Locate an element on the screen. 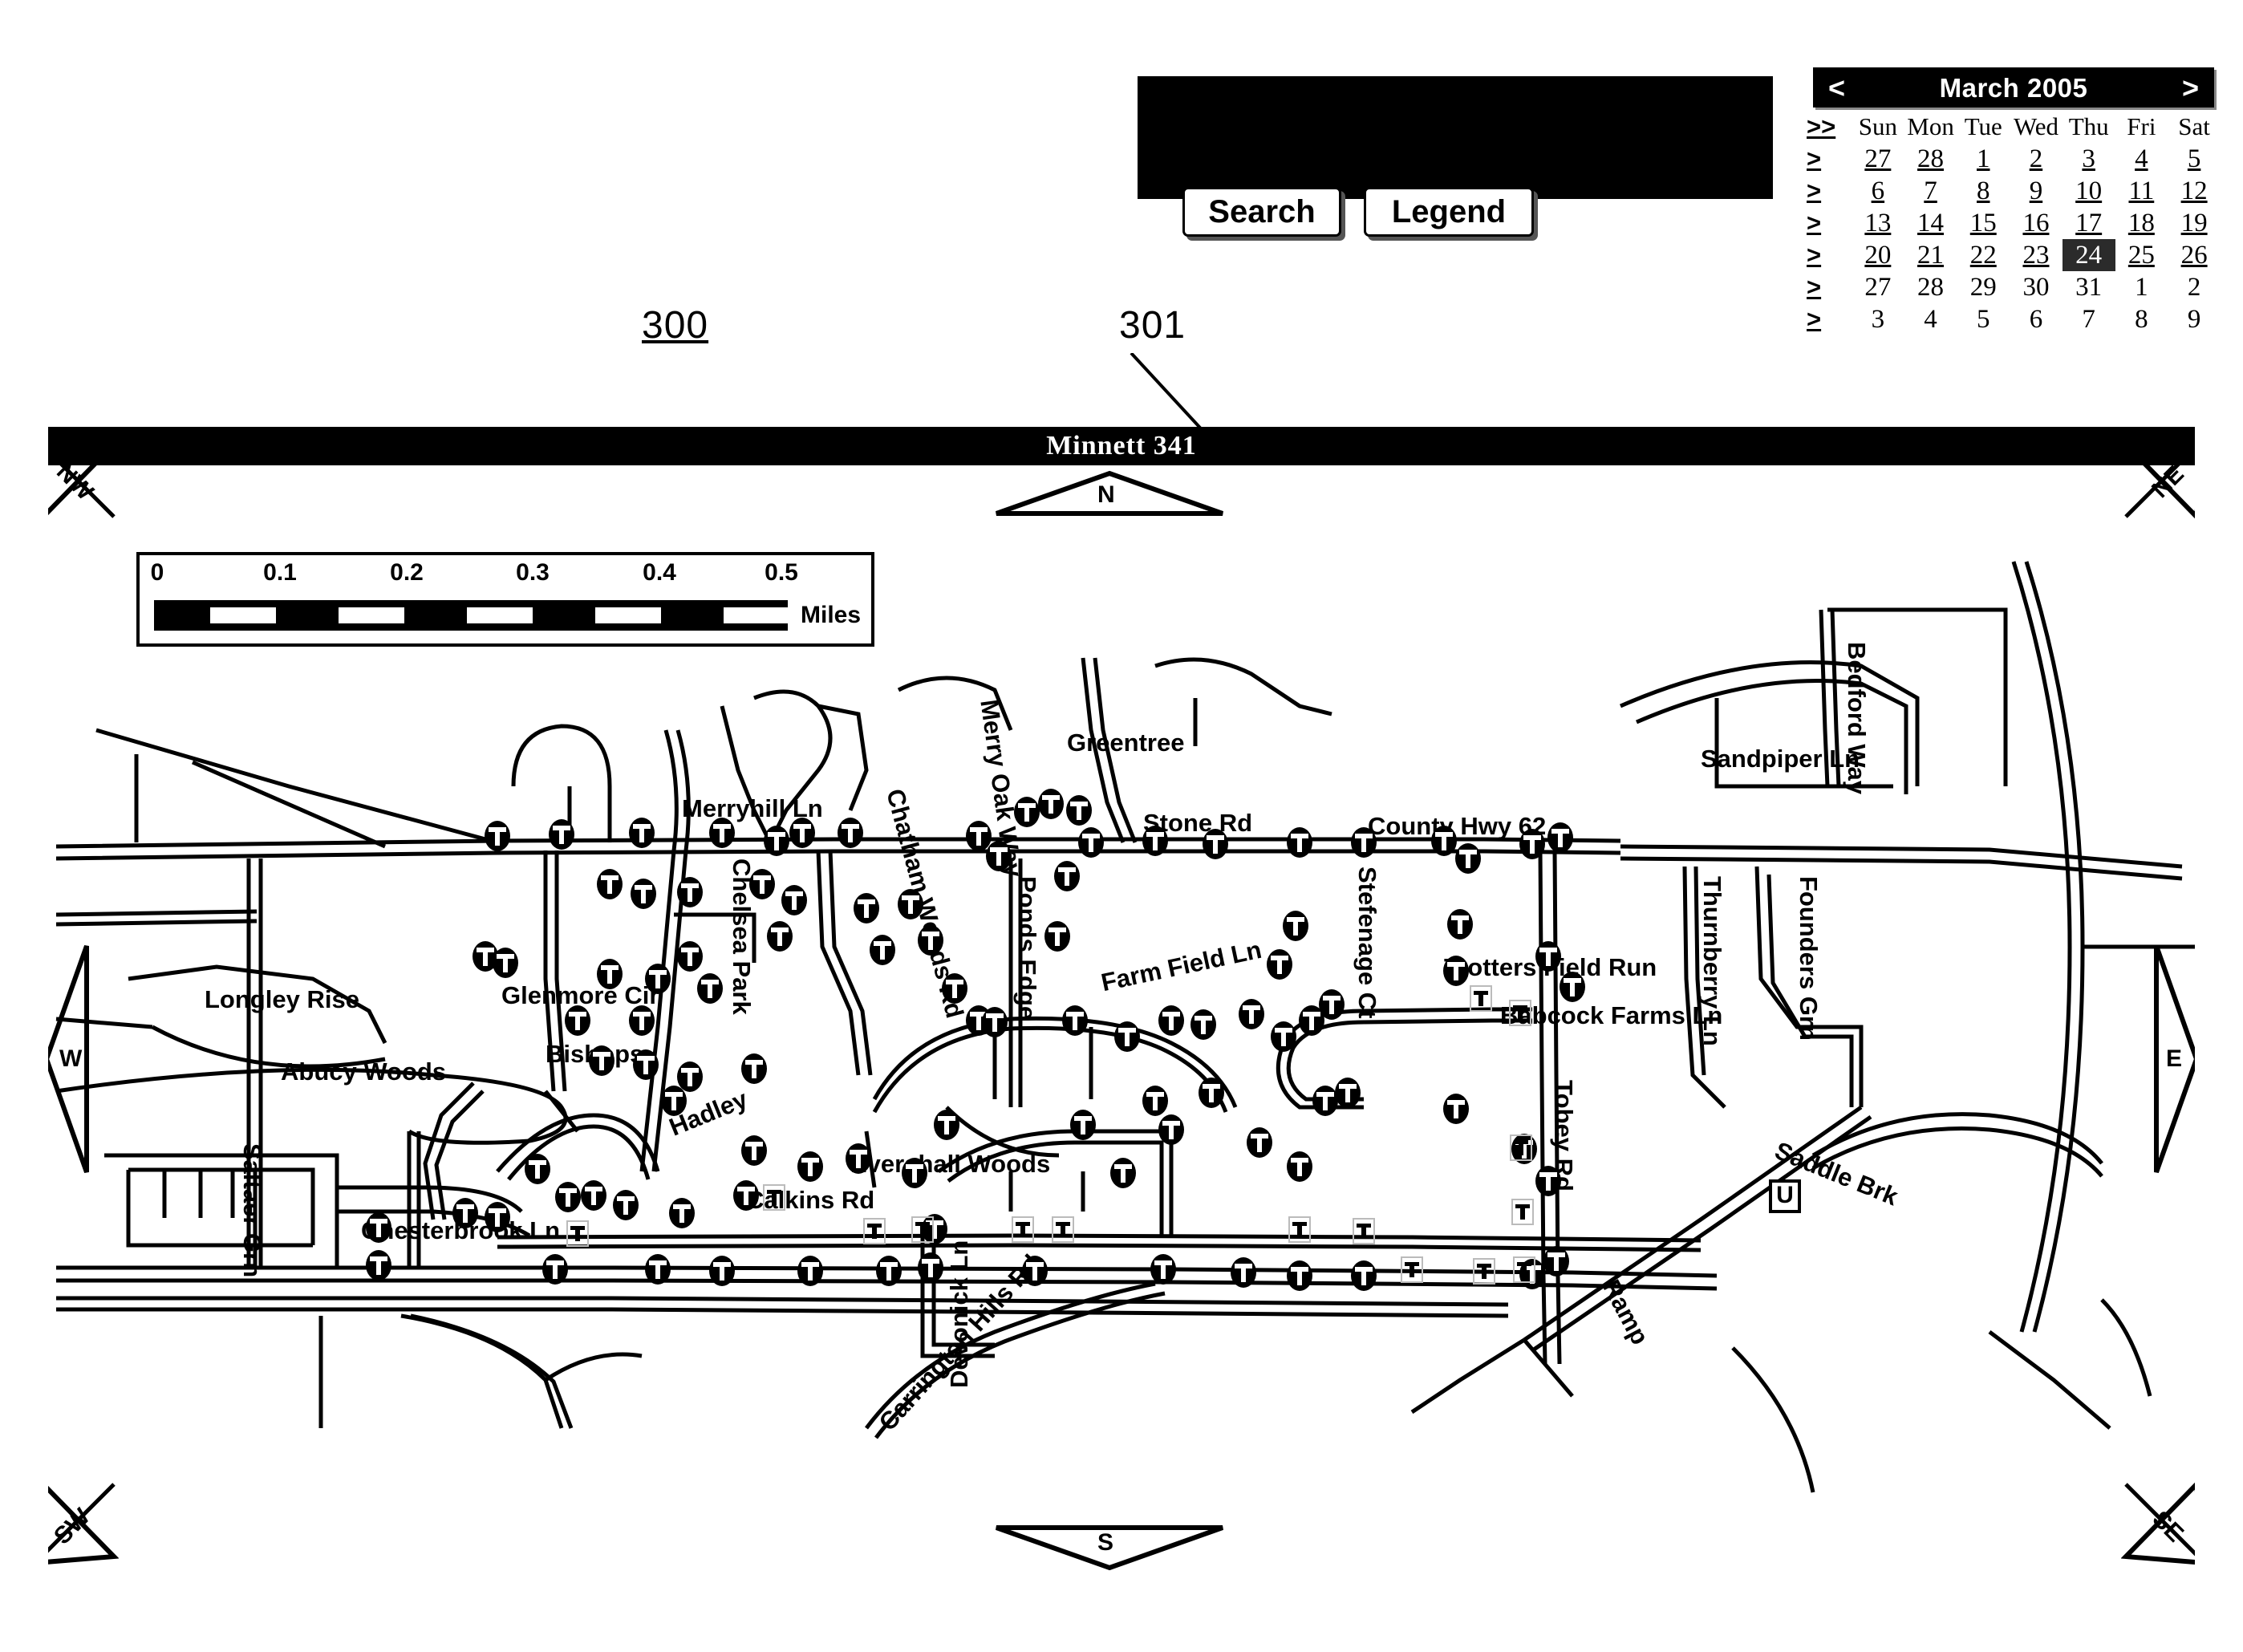 The width and height of the screenshot is (2243, 1652). calendar-day-cell: 9 is located at coordinates (2036, 191).